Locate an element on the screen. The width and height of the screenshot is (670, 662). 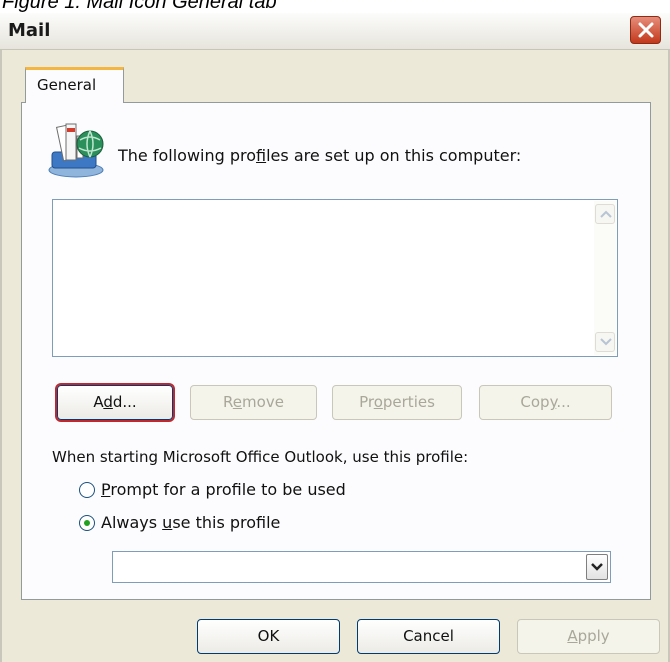
mail-profile-icon is located at coordinates (76, 150).